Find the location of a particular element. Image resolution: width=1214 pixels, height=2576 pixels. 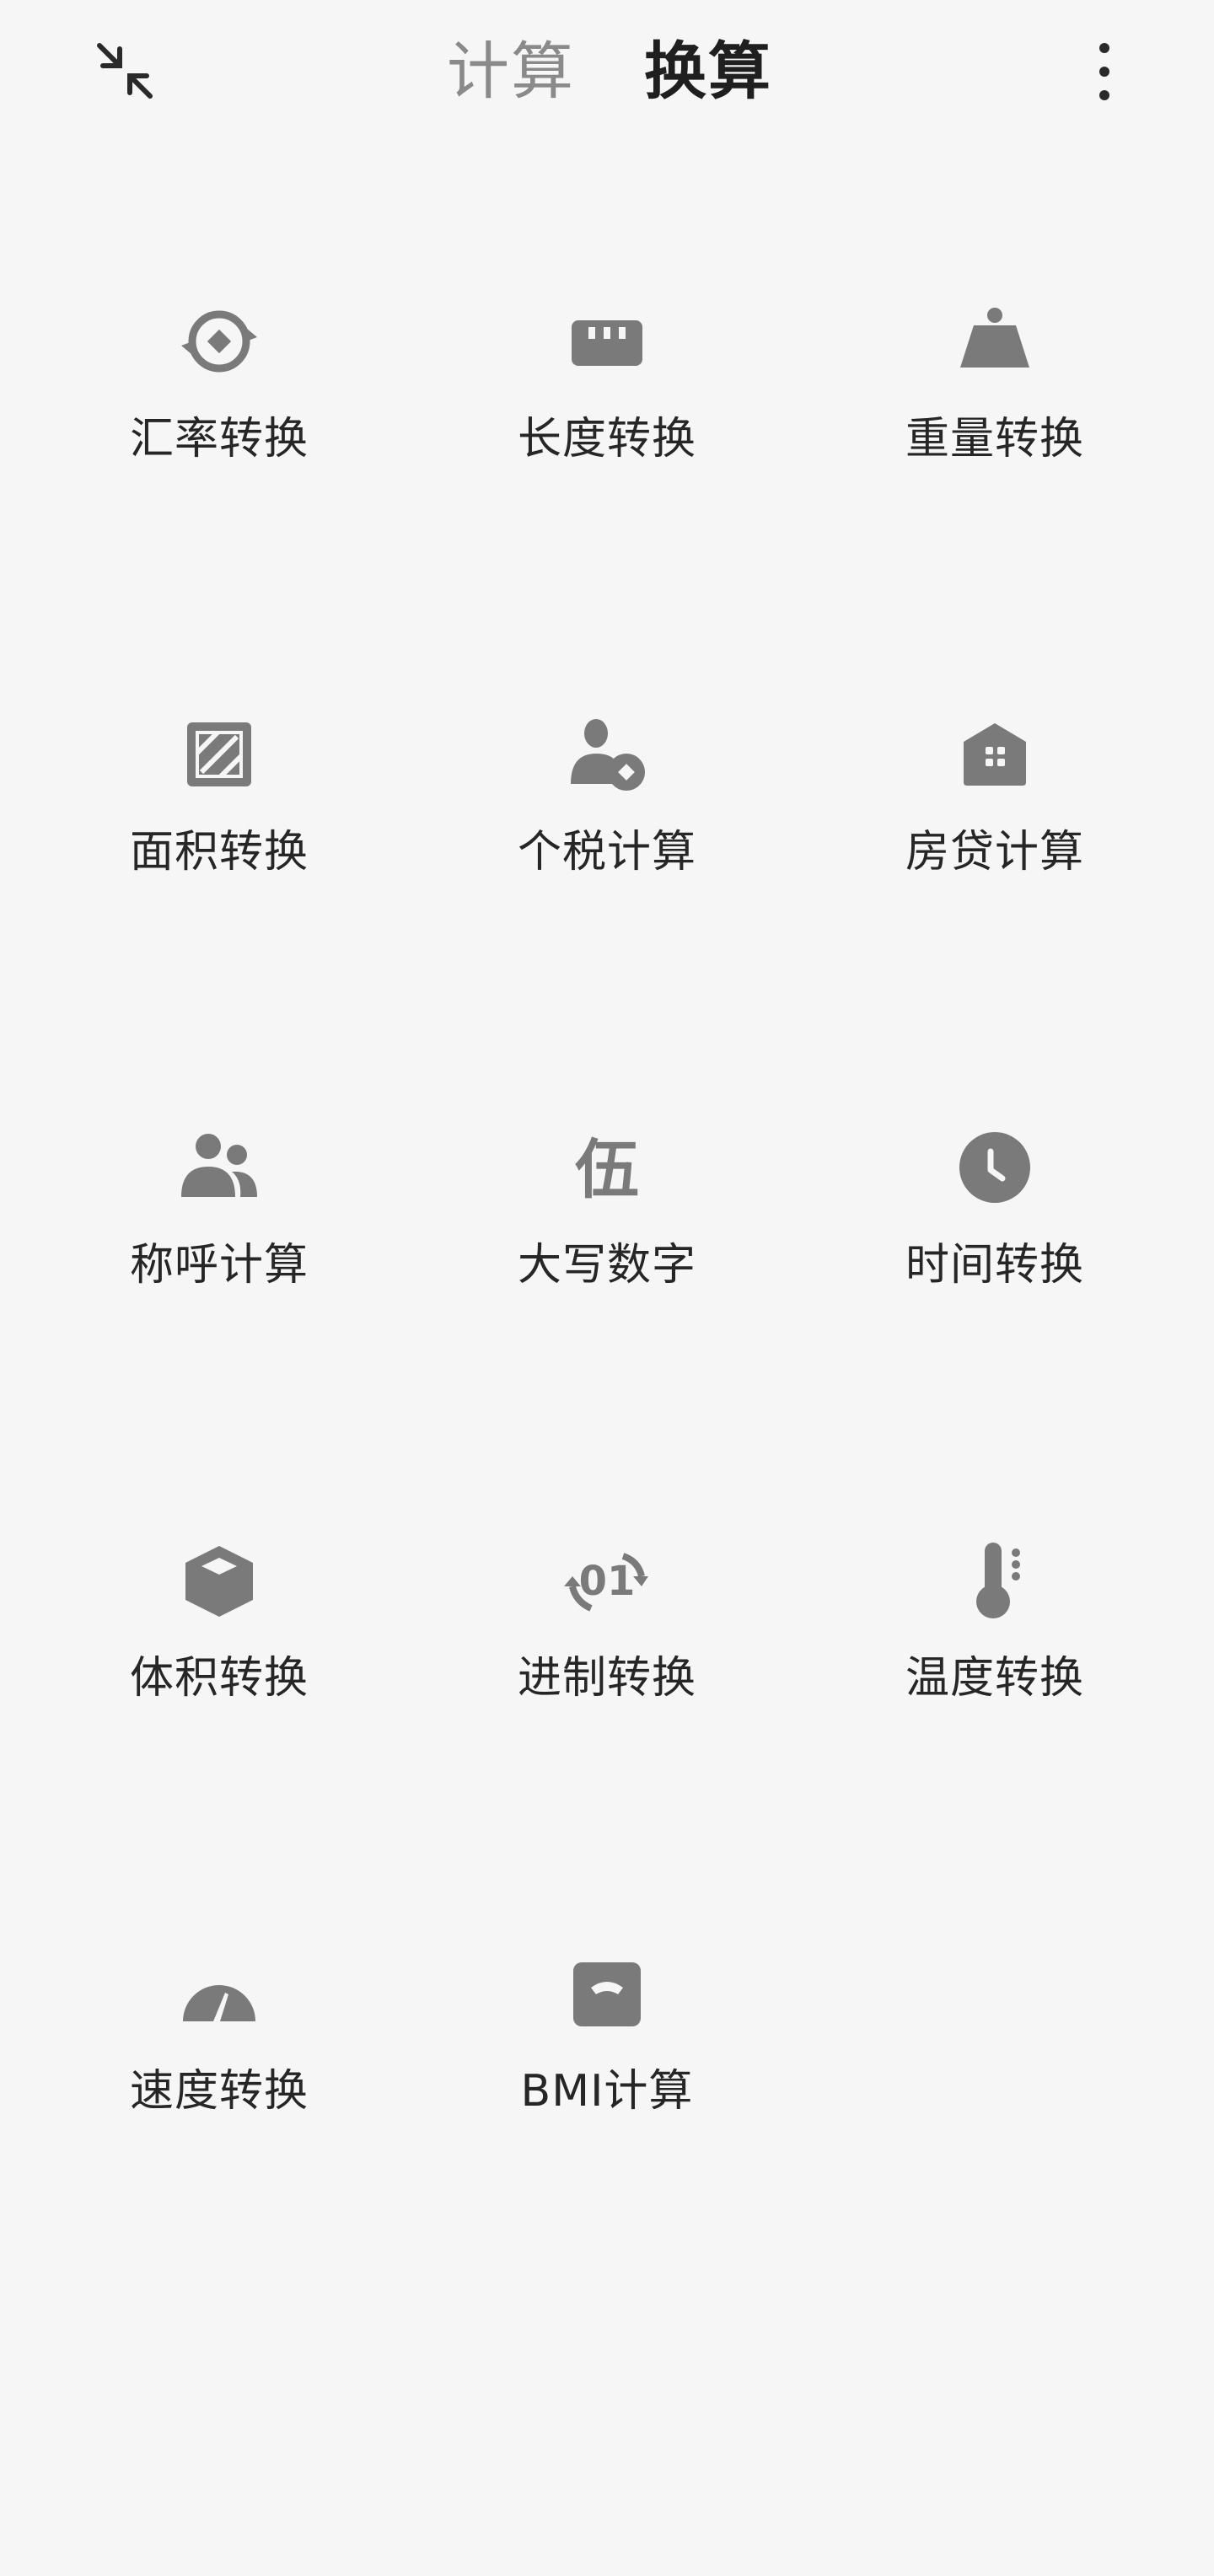

speedometer-icon is located at coordinates (219, 2003).